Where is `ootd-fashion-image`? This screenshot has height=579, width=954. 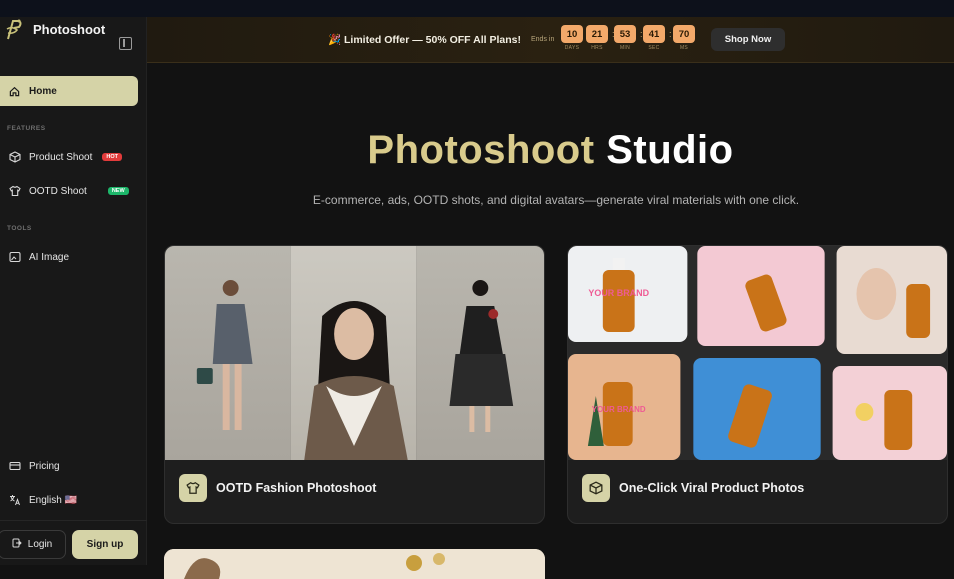 ootd-fashion-image is located at coordinates (354, 353).